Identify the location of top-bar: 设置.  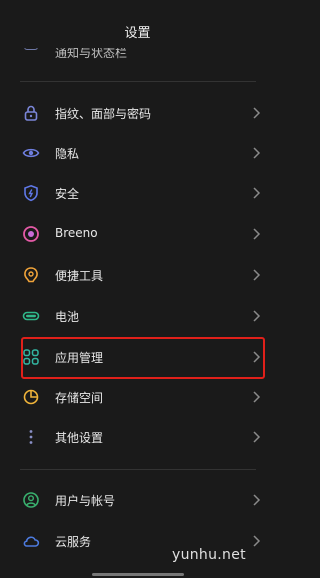
(137, 24).